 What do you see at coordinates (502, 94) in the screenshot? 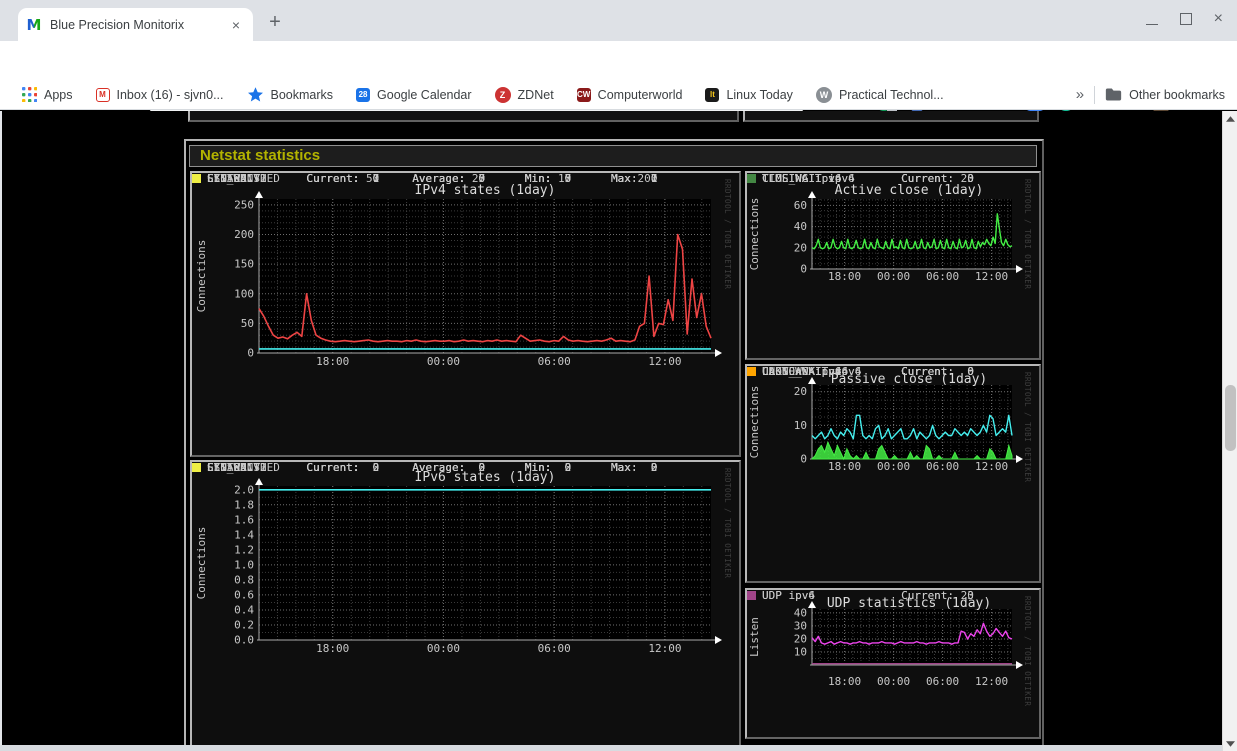
I see `bookmark-zdnet-icon: Z` at bounding box center [502, 94].